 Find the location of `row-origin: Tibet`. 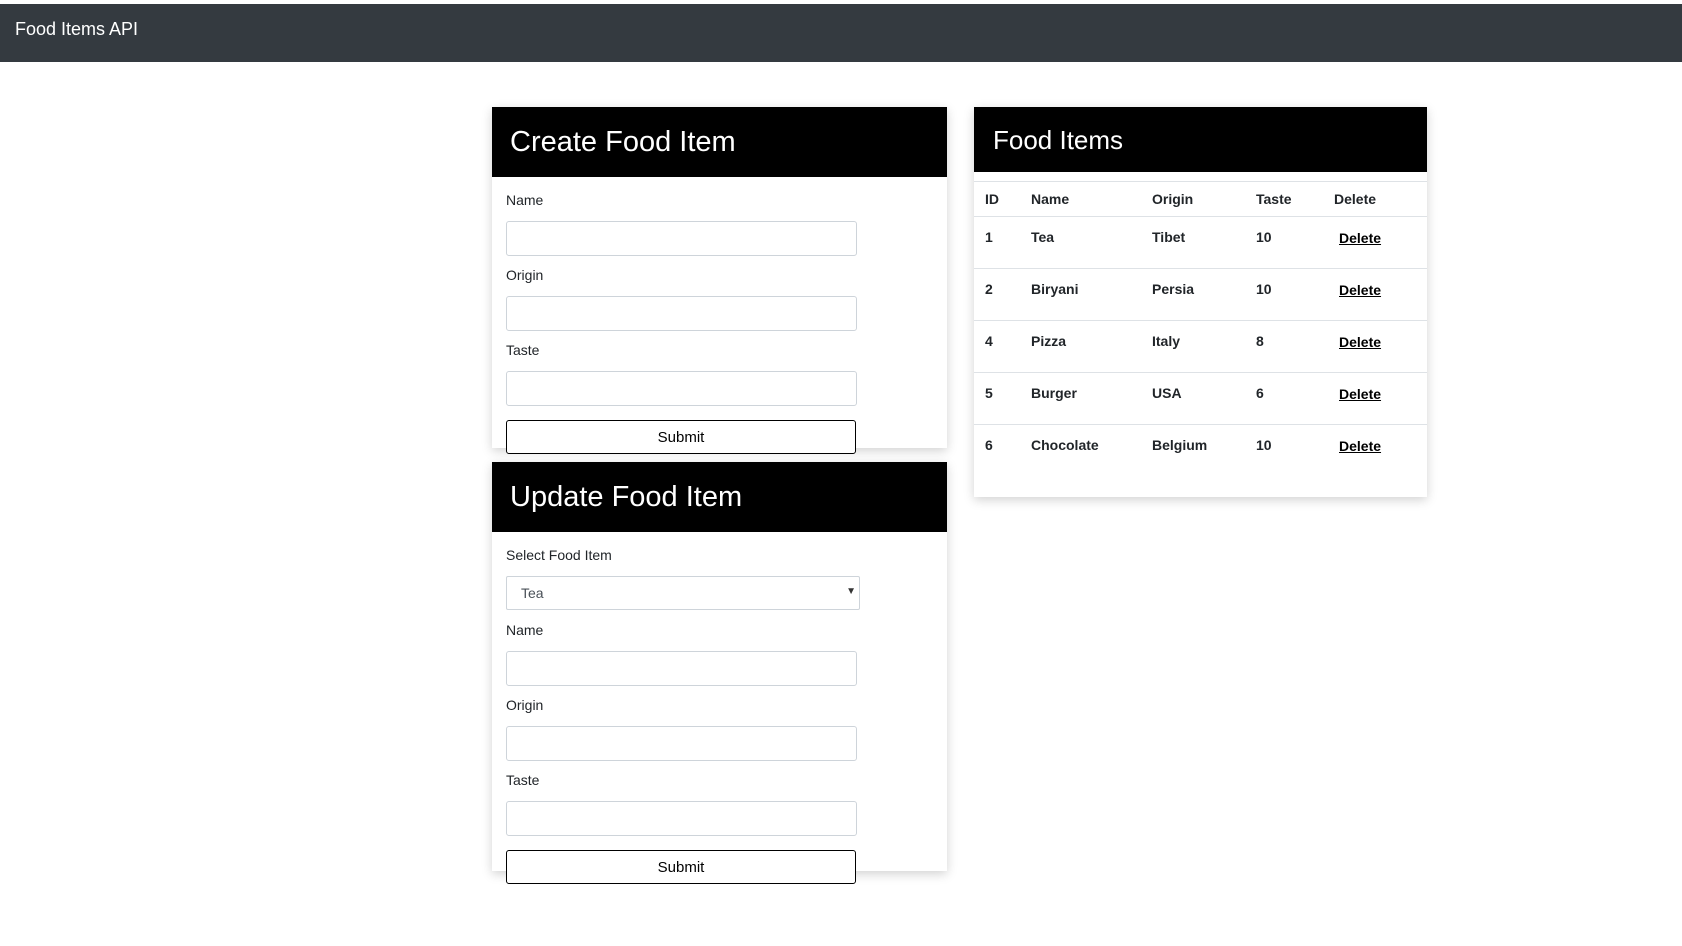

row-origin: Tibet is located at coordinates (1204, 242).